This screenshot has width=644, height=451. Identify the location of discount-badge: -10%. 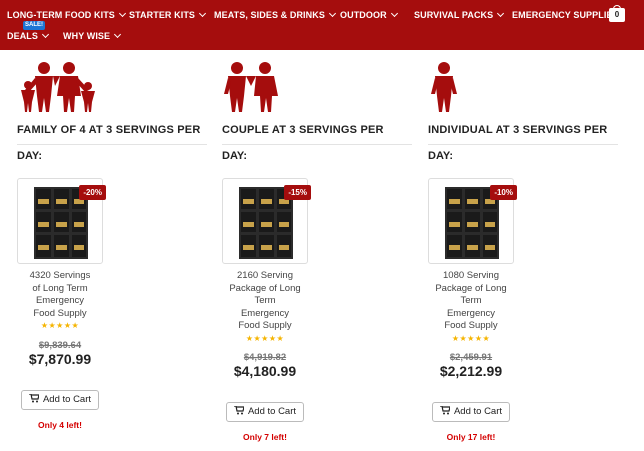
(503, 192).